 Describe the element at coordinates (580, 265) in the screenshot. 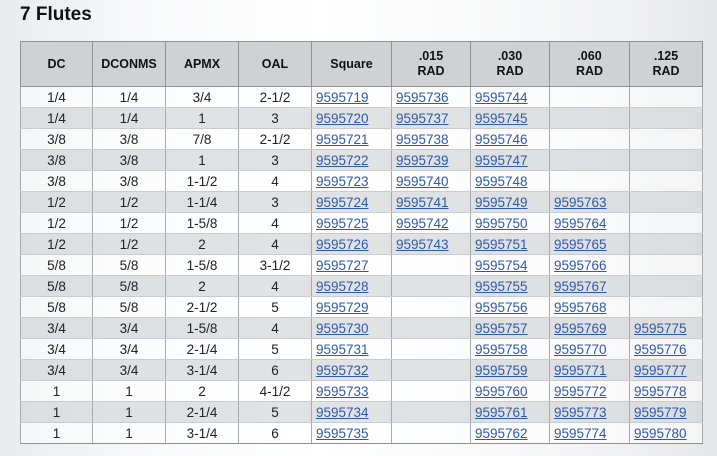

I see `part-number-link: 9595766` at that location.